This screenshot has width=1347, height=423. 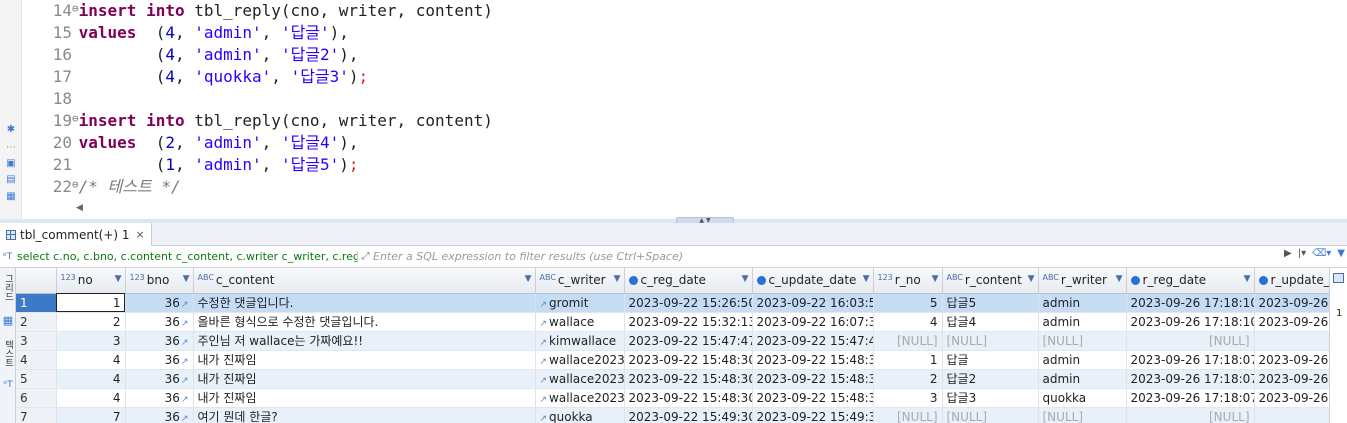 What do you see at coordinates (193, 165) in the screenshot?
I see `code-line: 21 (1, 'admin', '답글5');` at bounding box center [193, 165].